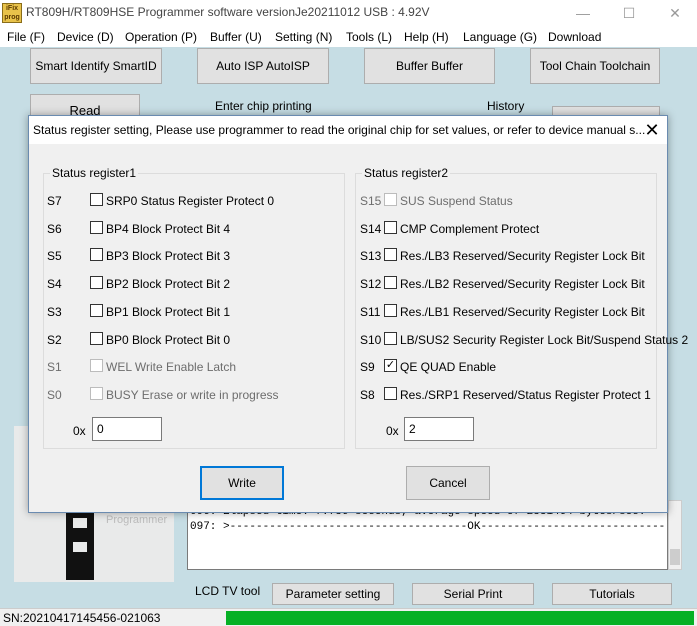  What do you see at coordinates (192, 229) in the screenshot?
I see `register-row: S6 BP4 Block Protect Bit 4` at bounding box center [192, 229].